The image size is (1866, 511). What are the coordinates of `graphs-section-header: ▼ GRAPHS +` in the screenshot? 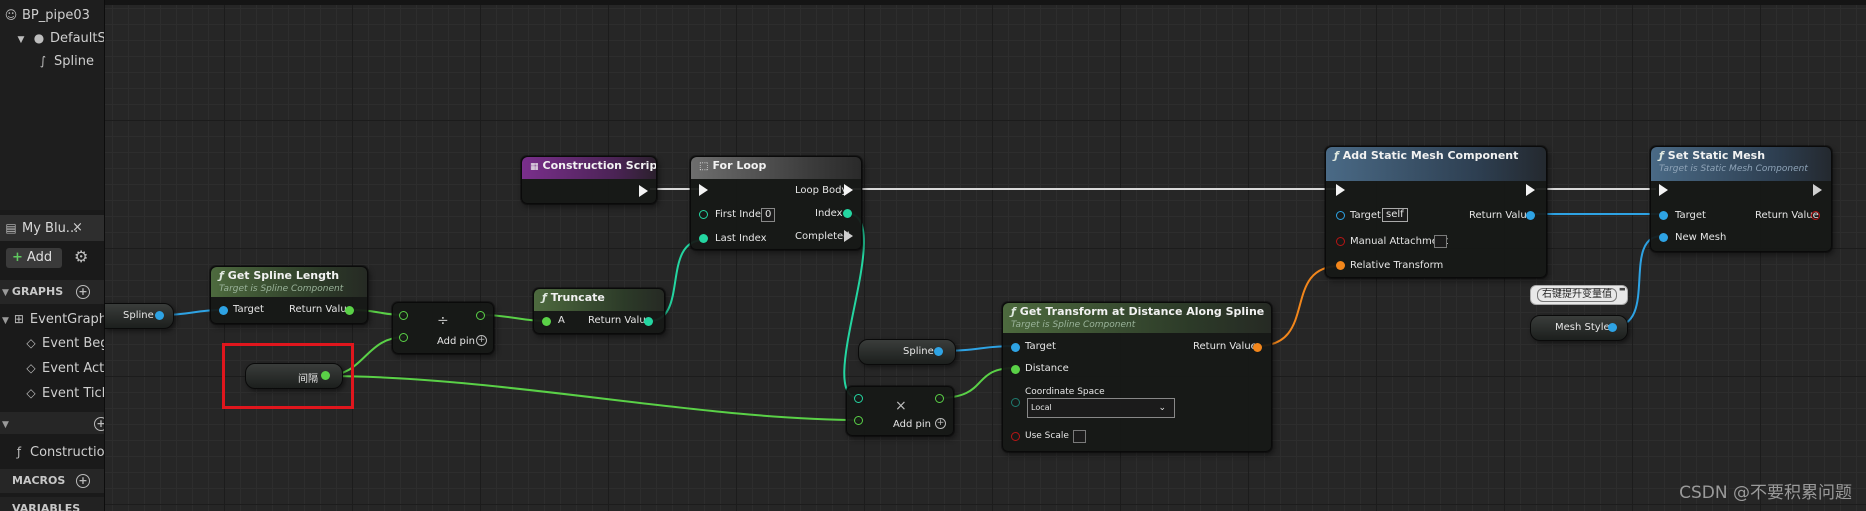 It's located at (52, 292).